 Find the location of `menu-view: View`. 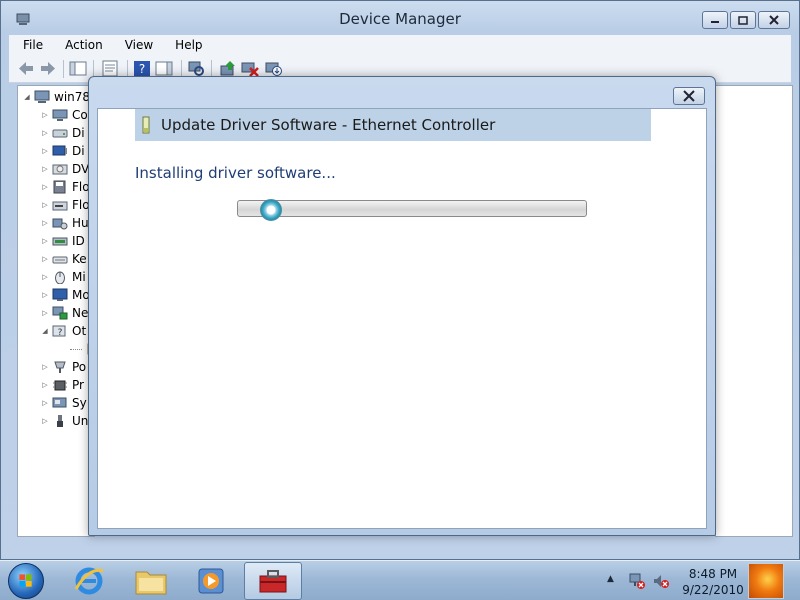

menu-view: View is located at coordinates (136, 45).